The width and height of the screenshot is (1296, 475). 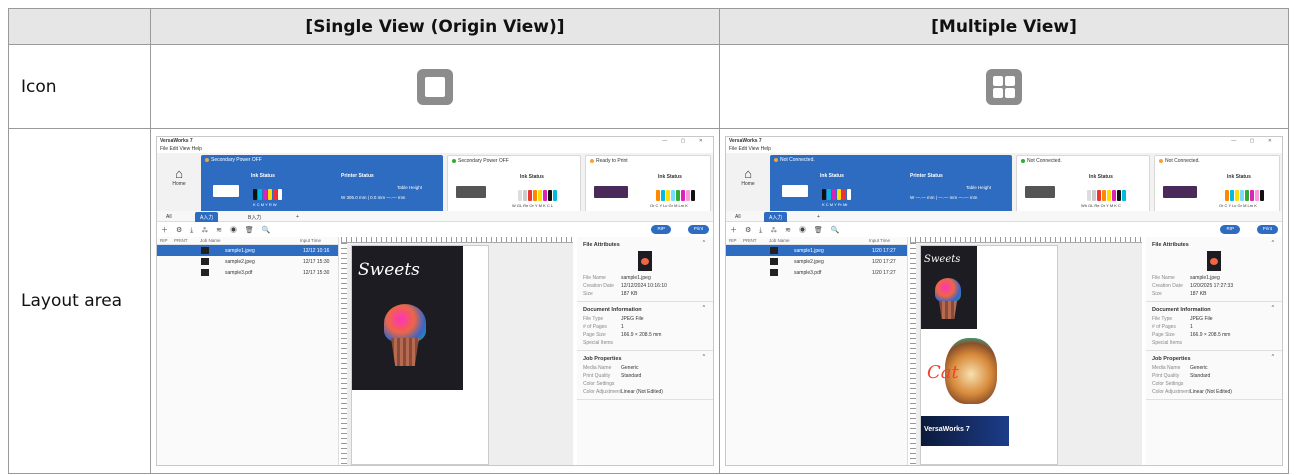 I want to click on job-time: 1/20 17:27, so click(x=884, y=251).